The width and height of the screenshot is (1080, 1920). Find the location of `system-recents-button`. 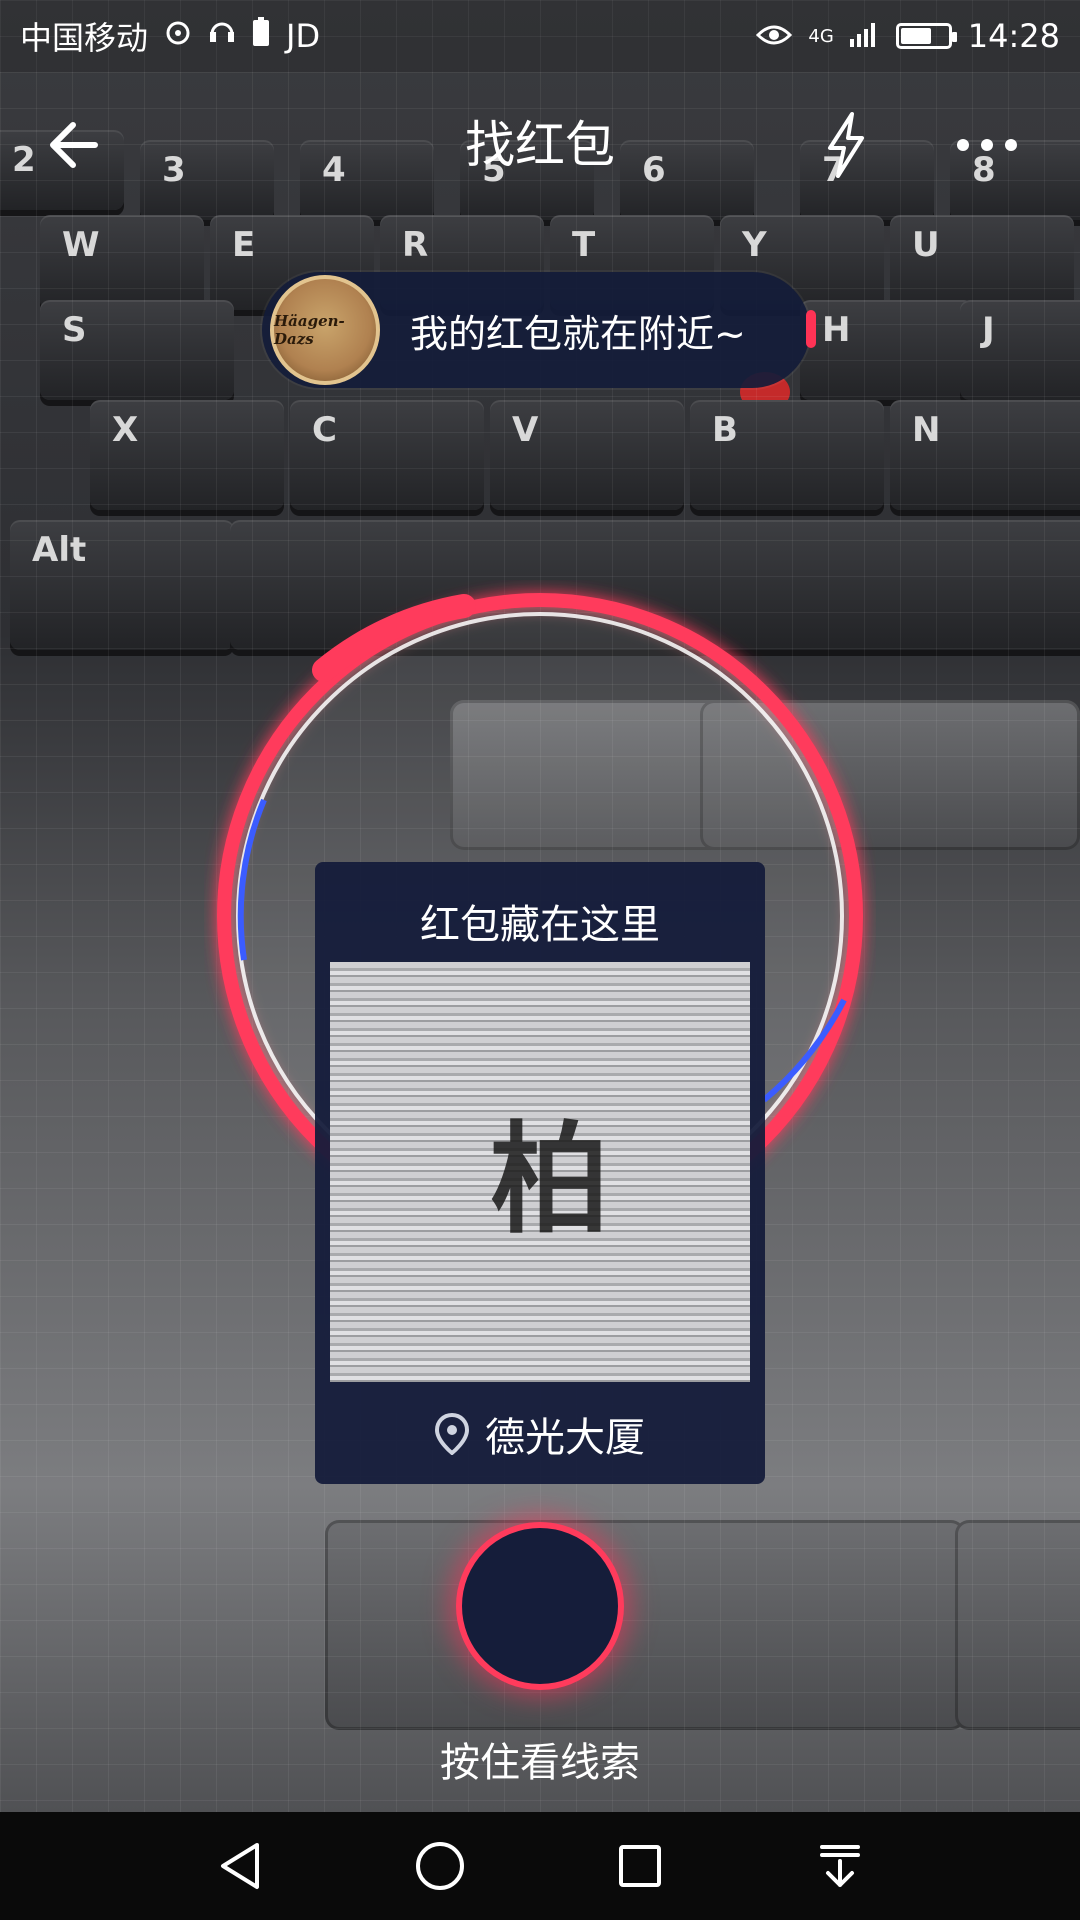

system-recents-button is located at coordinates (640, 1866).